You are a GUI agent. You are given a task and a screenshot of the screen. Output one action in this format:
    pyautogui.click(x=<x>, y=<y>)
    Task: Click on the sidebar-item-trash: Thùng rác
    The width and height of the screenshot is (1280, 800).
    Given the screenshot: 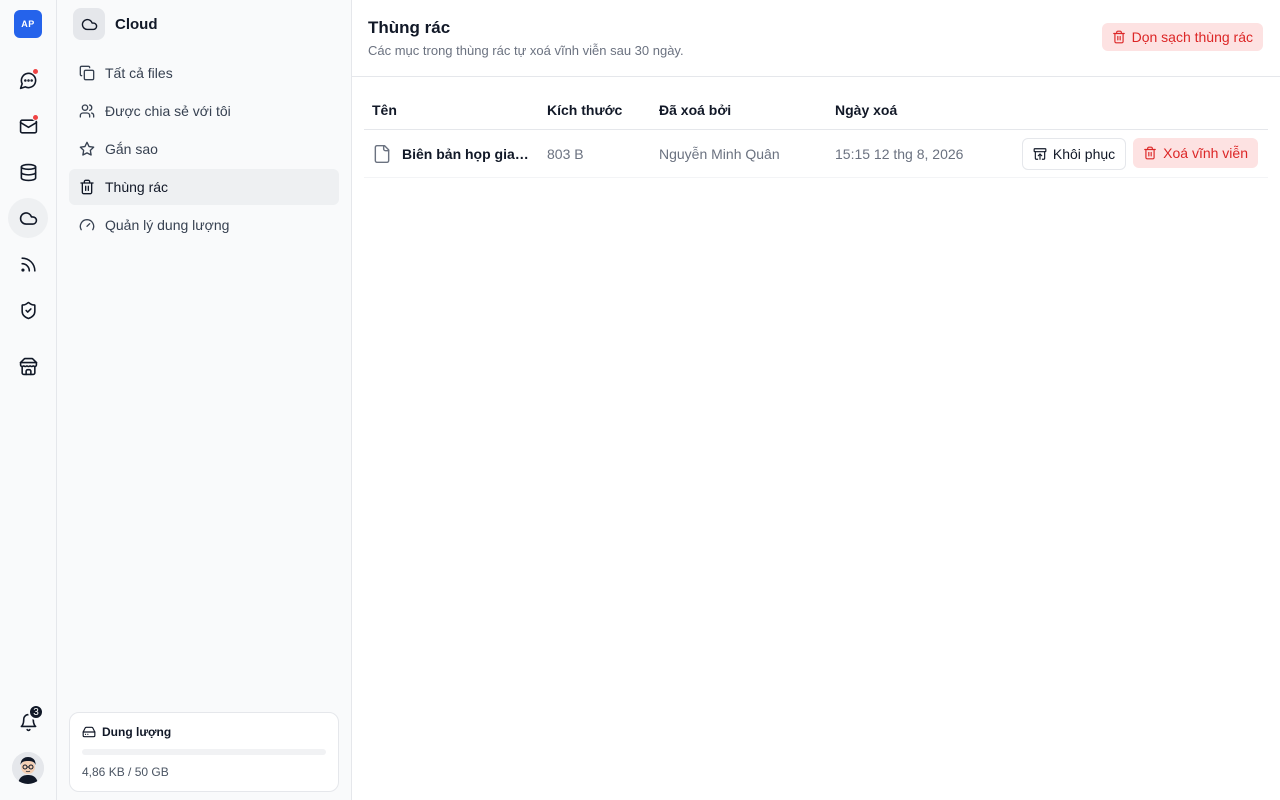 What is the action you would take?
    pyautogui.click(x=204, y=187)
    